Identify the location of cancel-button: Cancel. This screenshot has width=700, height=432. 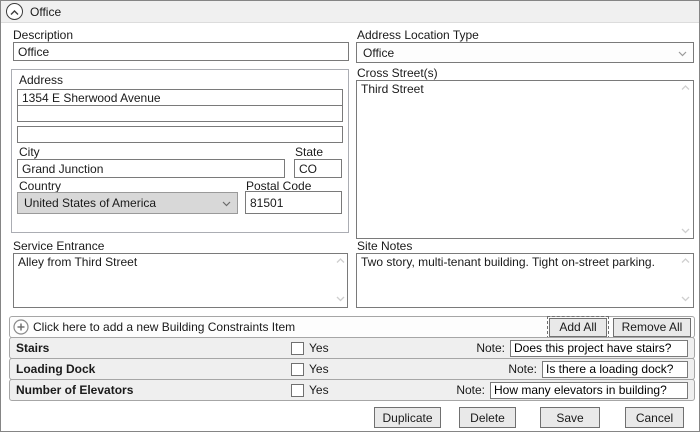
(654, 417).